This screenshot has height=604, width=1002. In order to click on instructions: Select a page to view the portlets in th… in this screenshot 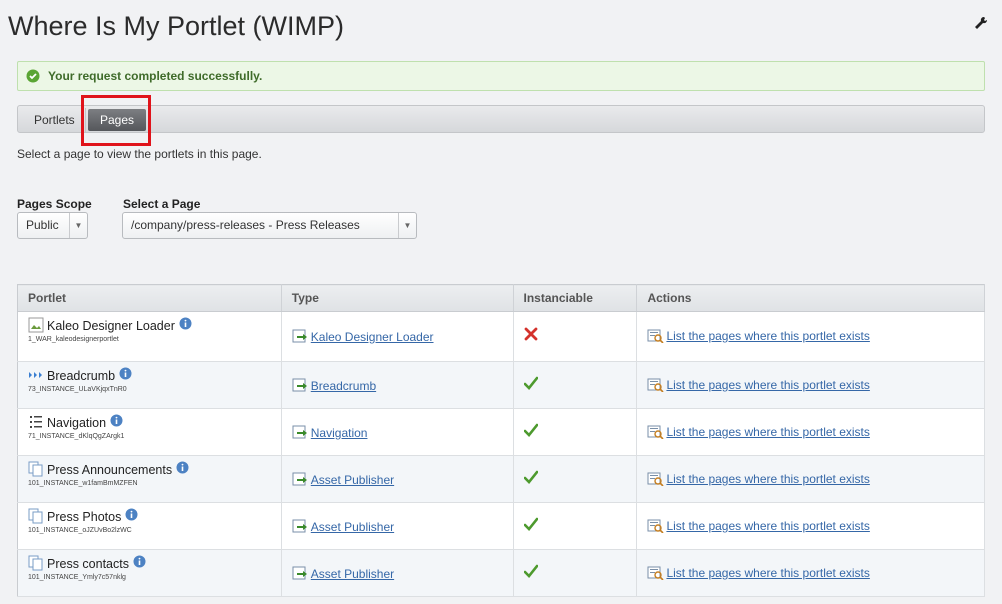, I will do `click(139, 154)`.